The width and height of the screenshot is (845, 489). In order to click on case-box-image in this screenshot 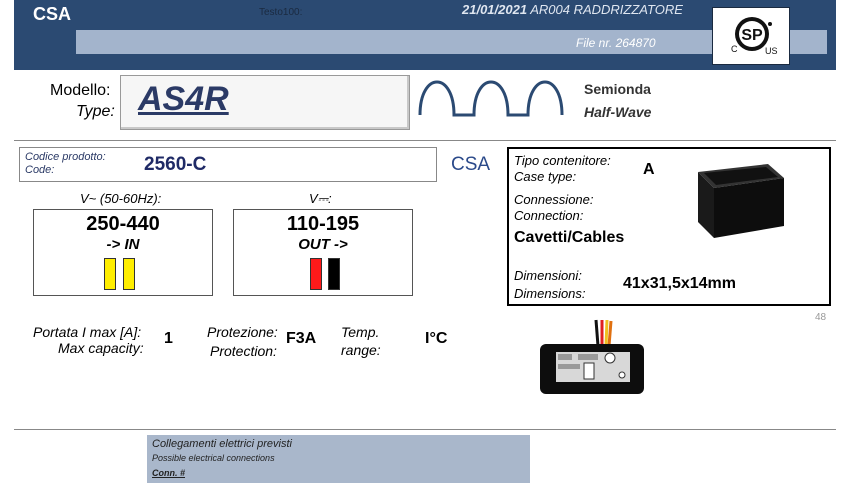, I will do `click(740, 202)`.